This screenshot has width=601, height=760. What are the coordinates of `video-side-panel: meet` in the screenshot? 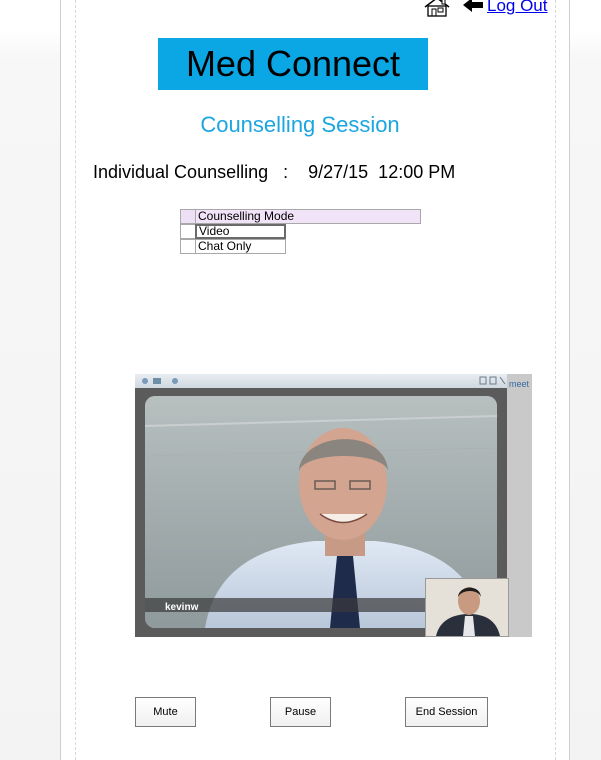 It's located at (519, 505).